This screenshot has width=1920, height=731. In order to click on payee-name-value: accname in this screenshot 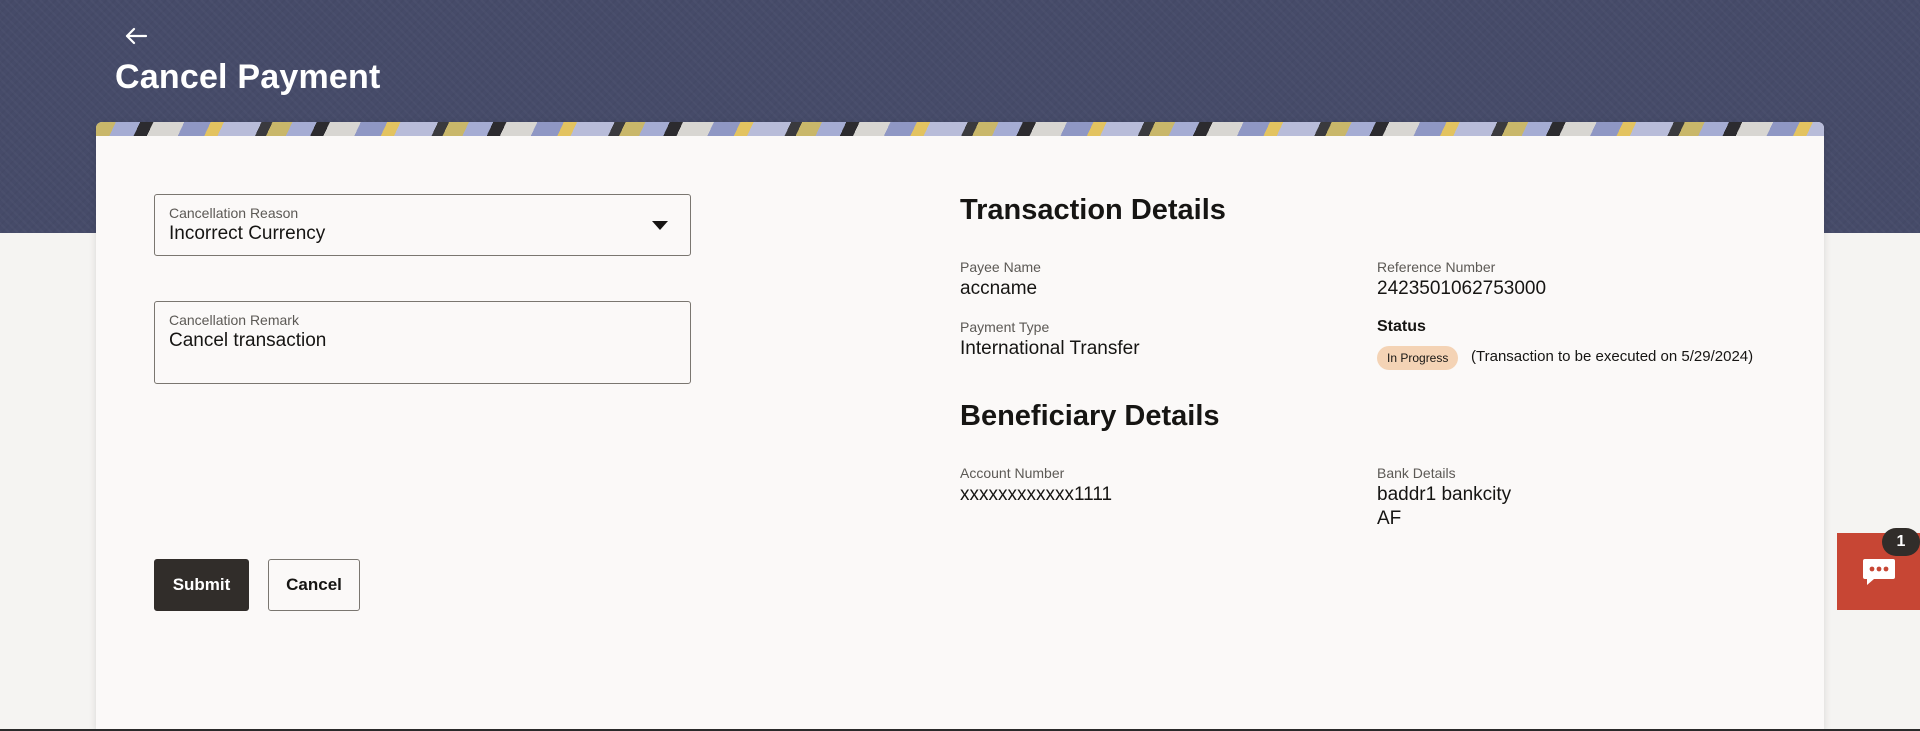, I will do `click(999, 288)`.